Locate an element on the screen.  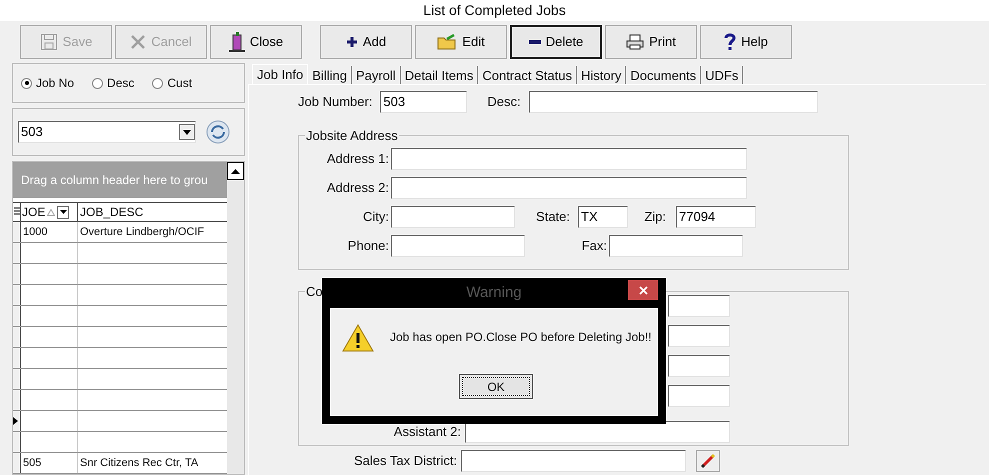
field-label: State: is located at coordinates (552, 217).